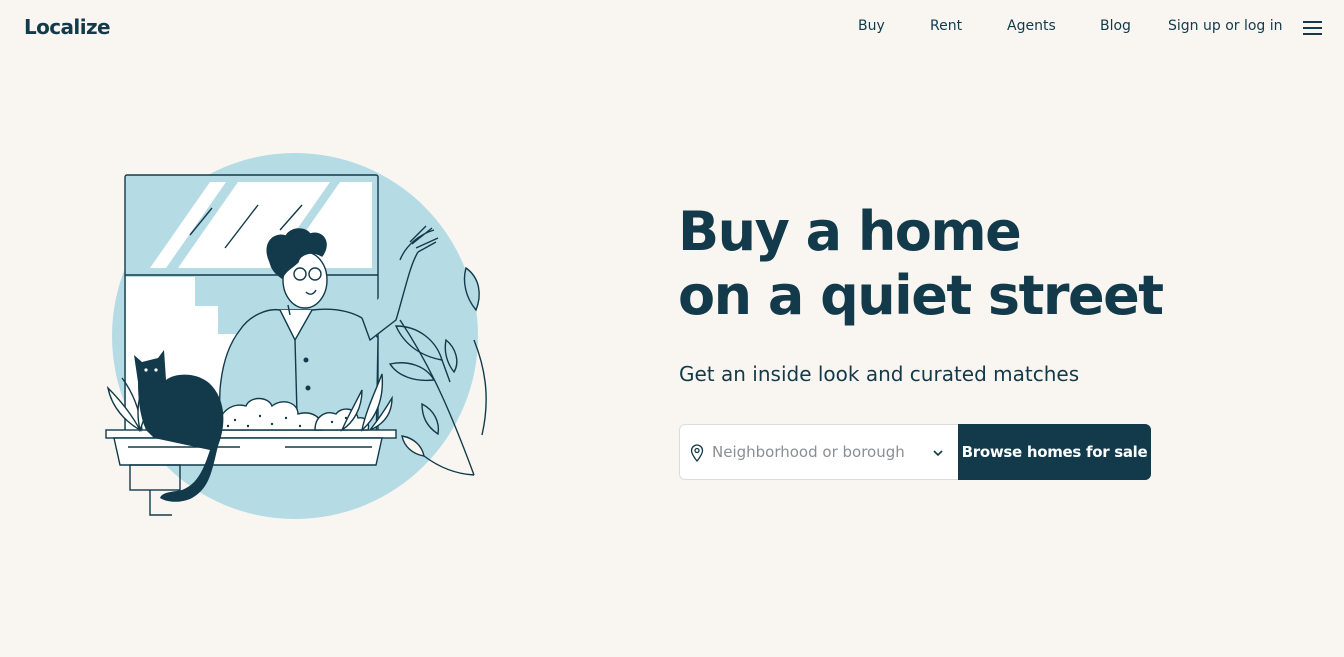 The image size is (1344, 657). I want to click on hero-headline: Buy a home on a quiet street, so click(921, 264).